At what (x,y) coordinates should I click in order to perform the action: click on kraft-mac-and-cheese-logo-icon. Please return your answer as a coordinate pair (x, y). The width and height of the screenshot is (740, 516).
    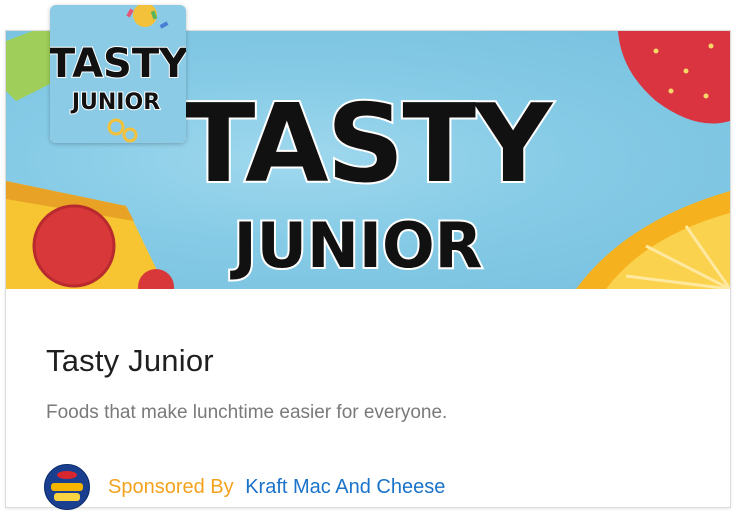
    Looking at the image, I should click on (67, 487).